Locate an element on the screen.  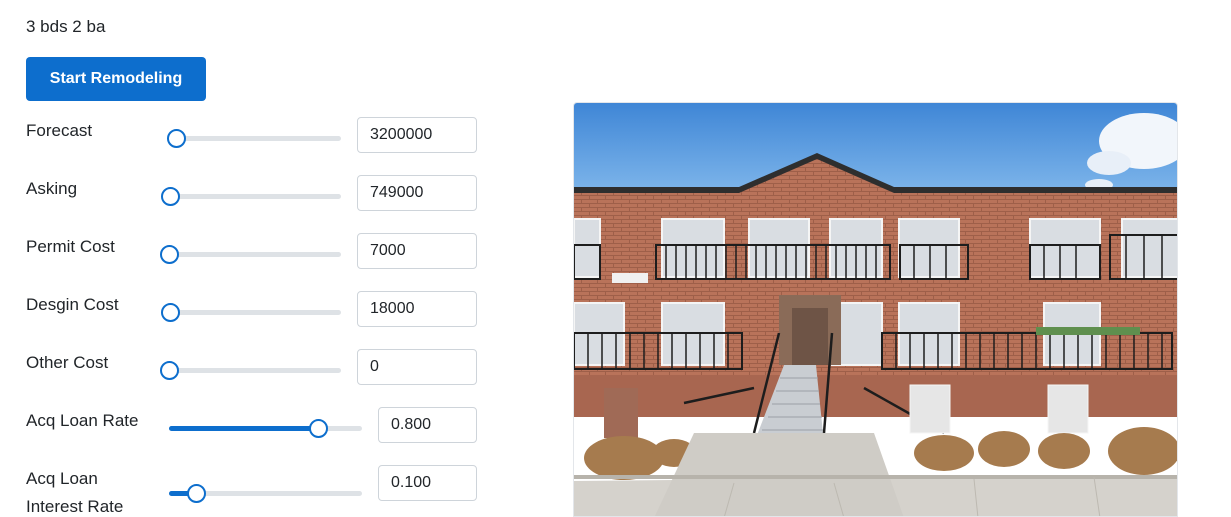
other-cost-slider is located at coordinates (250, 370).